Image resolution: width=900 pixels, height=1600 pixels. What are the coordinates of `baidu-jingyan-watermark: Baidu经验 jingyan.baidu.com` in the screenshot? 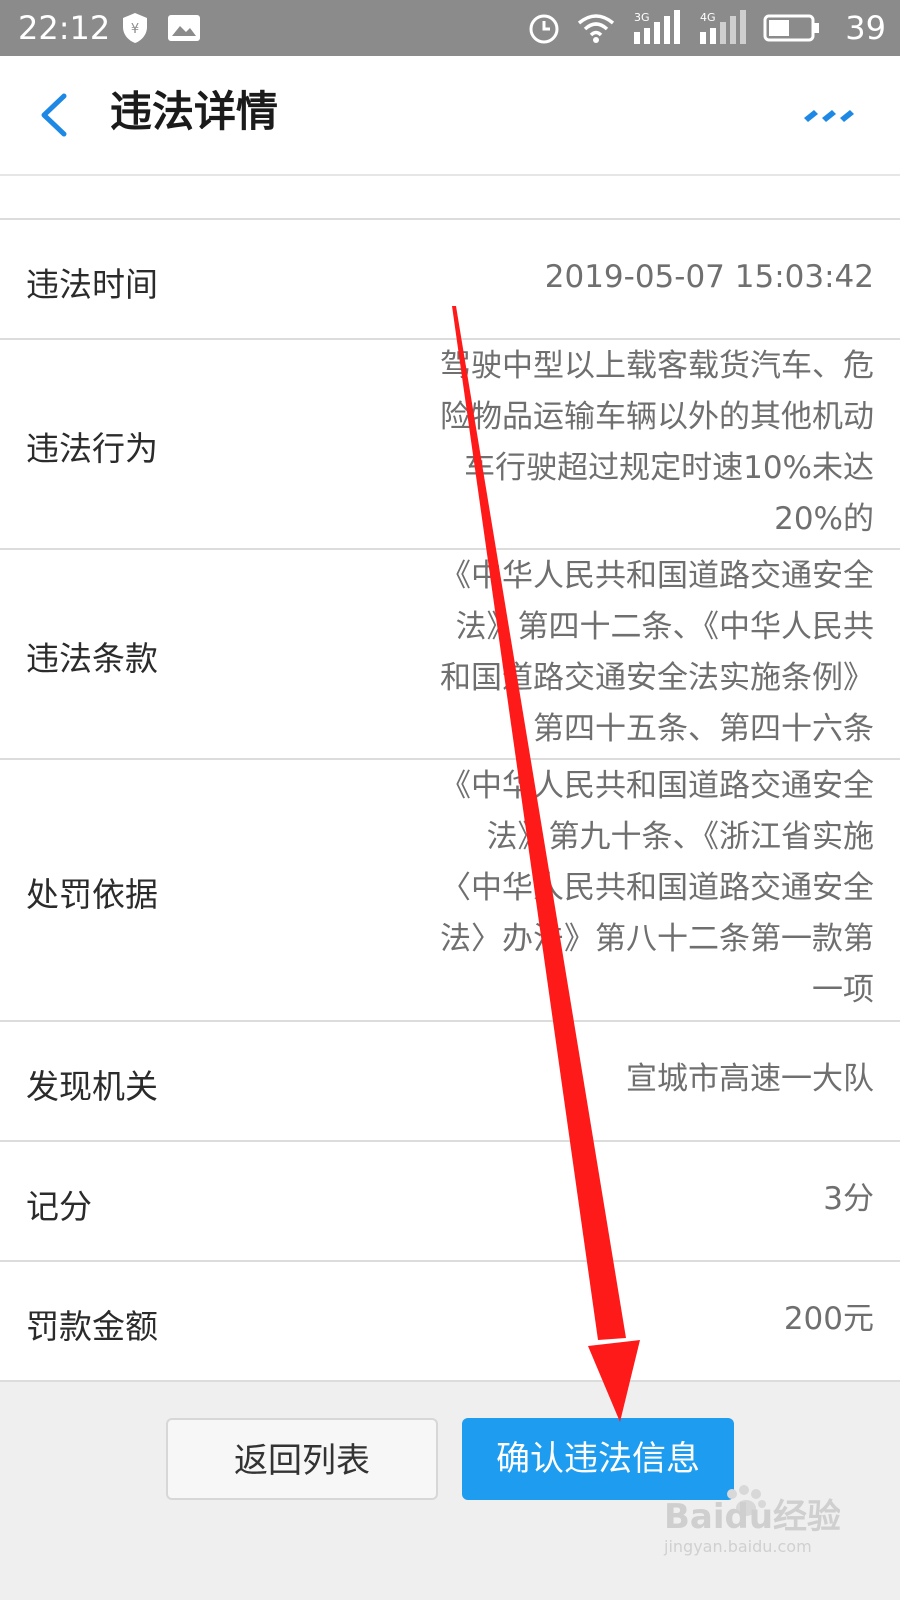 It's located at (750, 1518).